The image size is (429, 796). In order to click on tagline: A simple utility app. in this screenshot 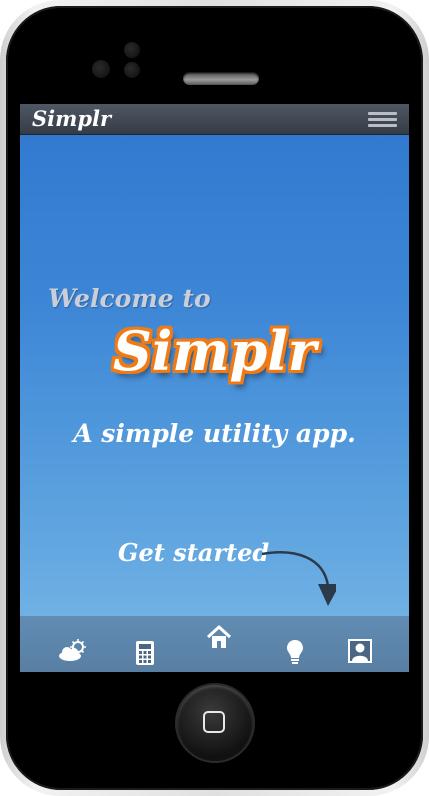, I will do `click(214, 433)`.